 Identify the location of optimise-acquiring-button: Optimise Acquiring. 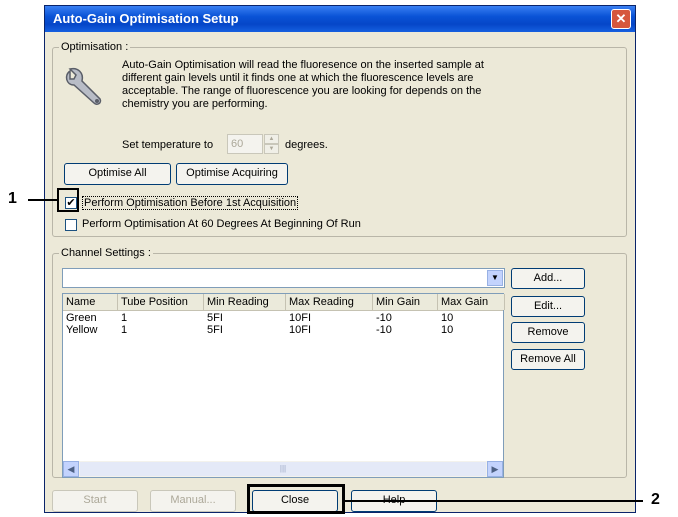
(232, 174).